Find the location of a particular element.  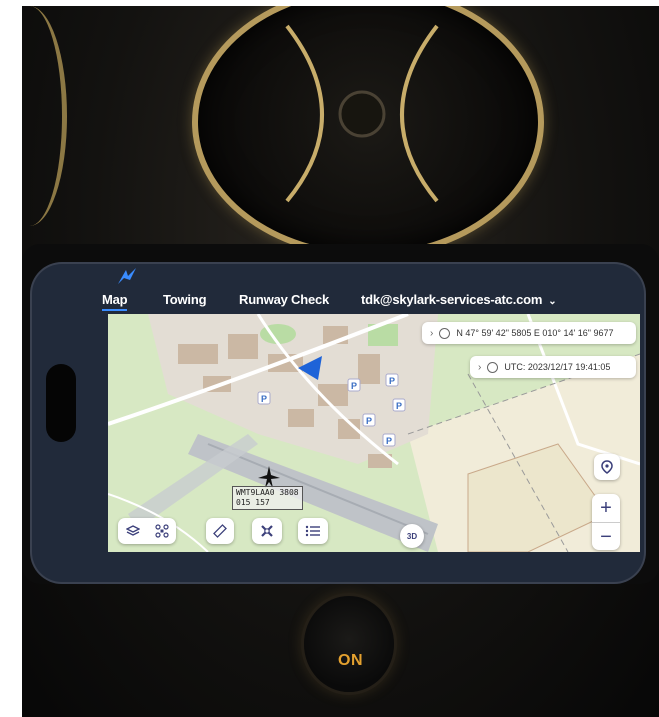

aircraft-label: WMT9LAA0 3808 015 157 is located at coordinates (267, 498).